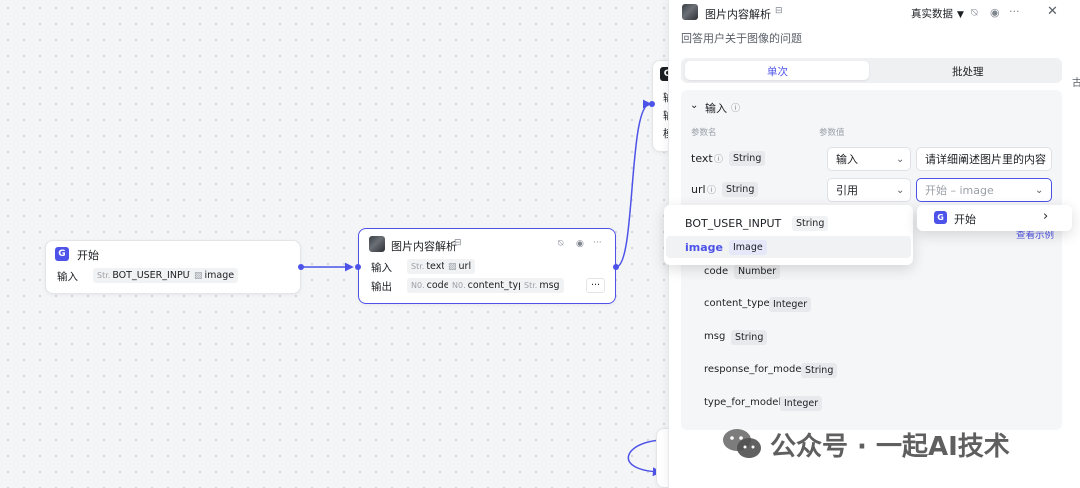 Image resolution: width=1080 pixels, height=488 pixels. I want to click on panel-more-icon: ···, so click(1014, 11).